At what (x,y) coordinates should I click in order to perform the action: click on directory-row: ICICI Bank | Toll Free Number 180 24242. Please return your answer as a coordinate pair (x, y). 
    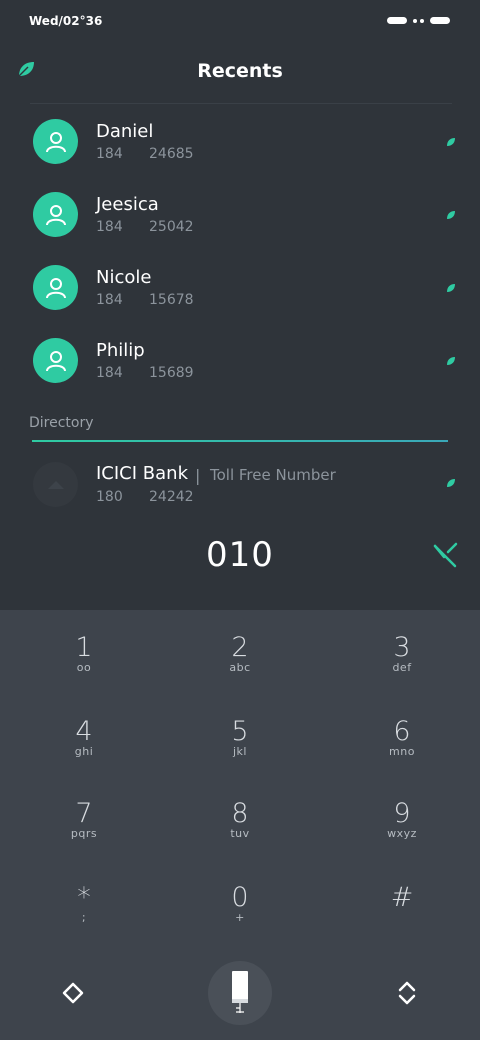
    Looking at the image, I should click on (240, 487).